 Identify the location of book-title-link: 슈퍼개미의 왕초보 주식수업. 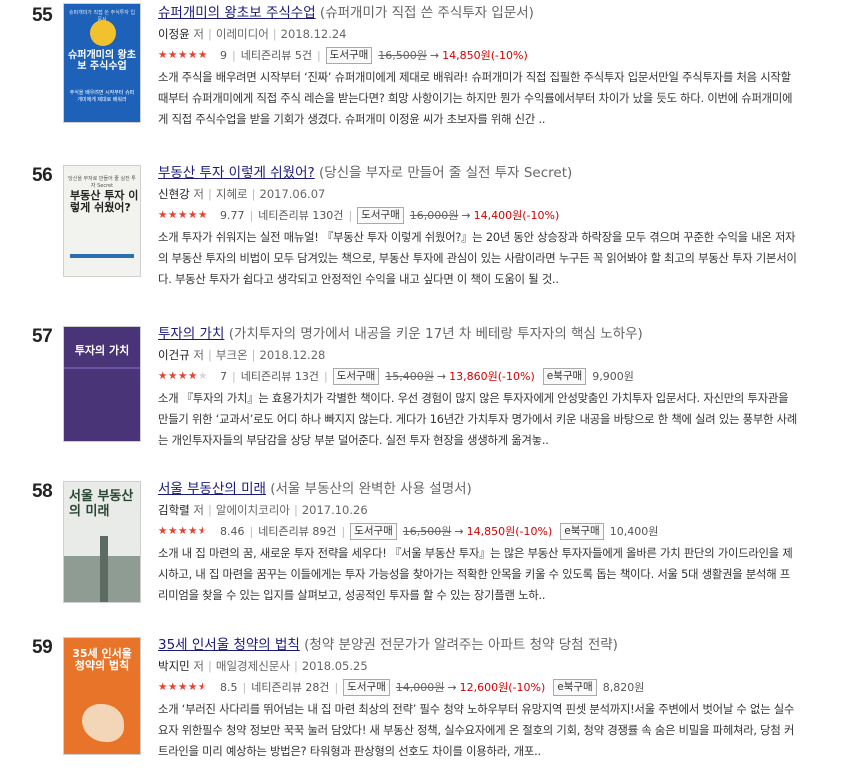
(237, 13).